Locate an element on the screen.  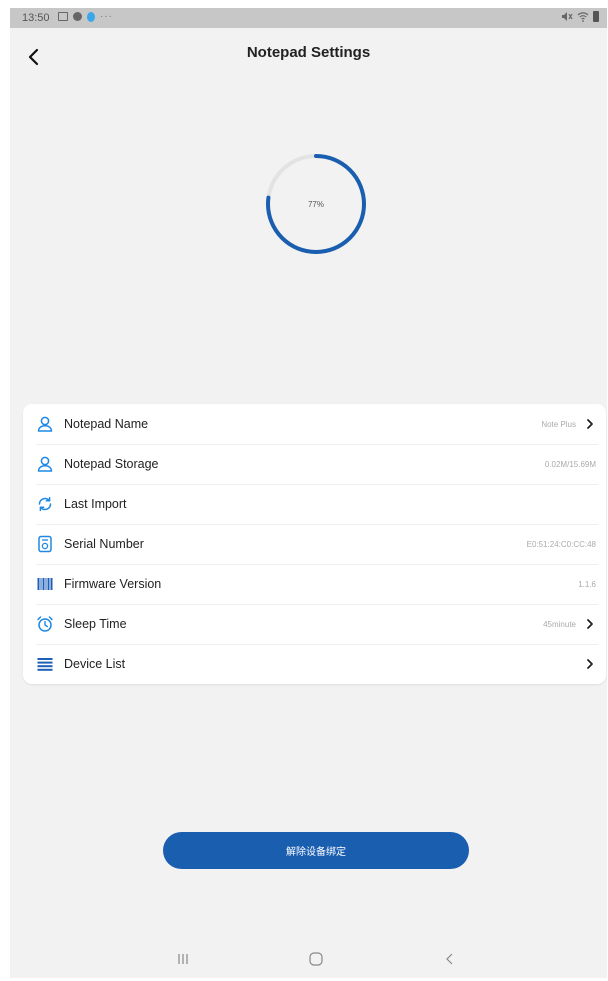
settings-label: Notepad Name is located at coordinates (106, 424).